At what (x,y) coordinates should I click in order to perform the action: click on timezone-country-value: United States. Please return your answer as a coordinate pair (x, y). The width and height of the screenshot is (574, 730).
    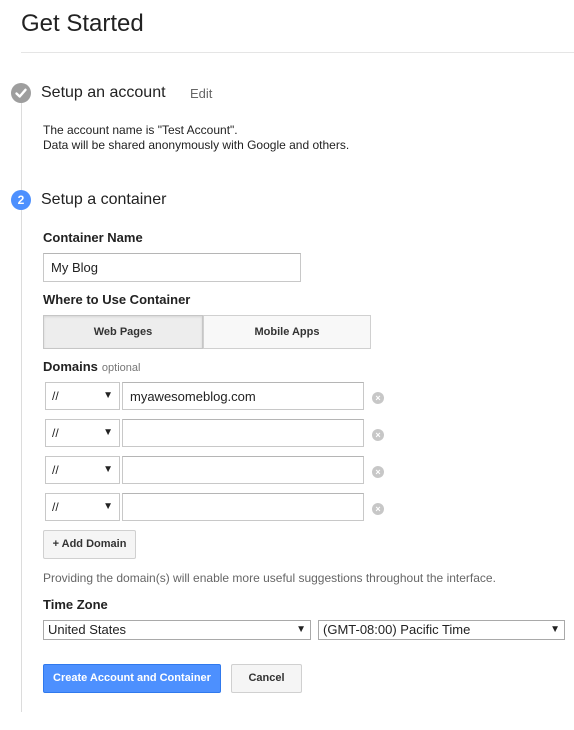
    Looking at the image, I should click on (87, 629).